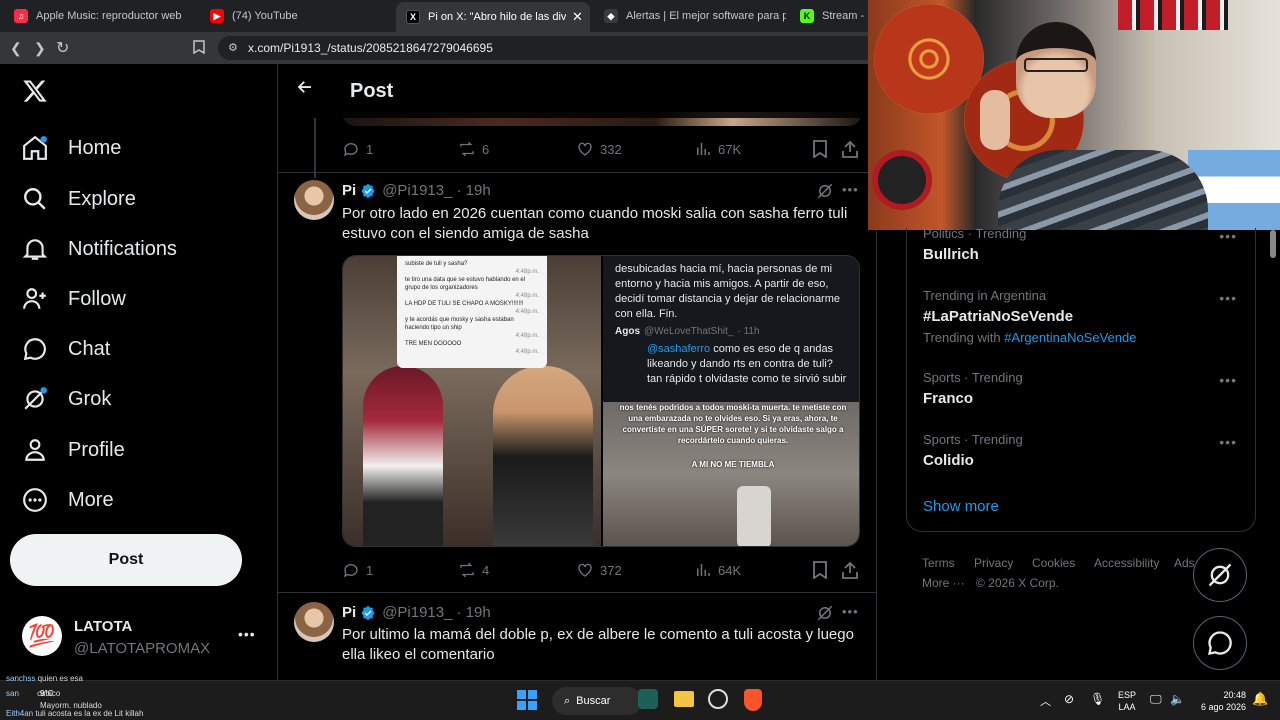 This screenshot has height=720, width=1280. Describe the element at coordinates (62, 48) in the screenshot. I see `reload-icon: ↻` at that location.